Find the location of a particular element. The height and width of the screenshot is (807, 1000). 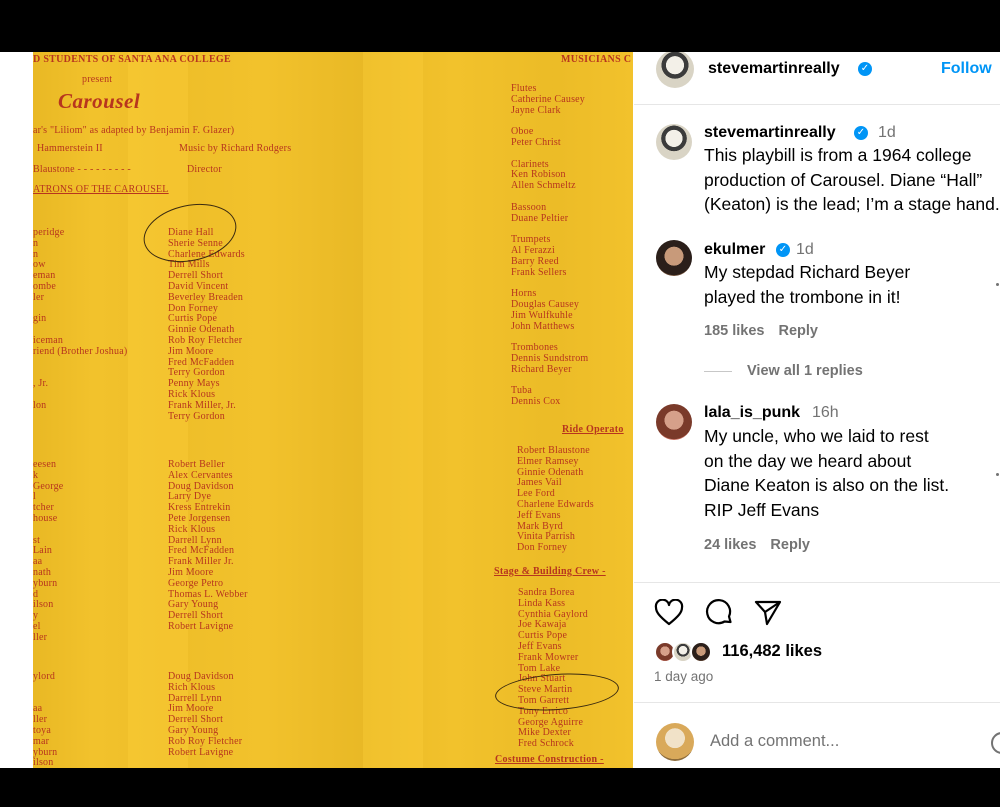

playbill-credit: Blaustone - - - - - - - - - is located at coordinates (82, 169).